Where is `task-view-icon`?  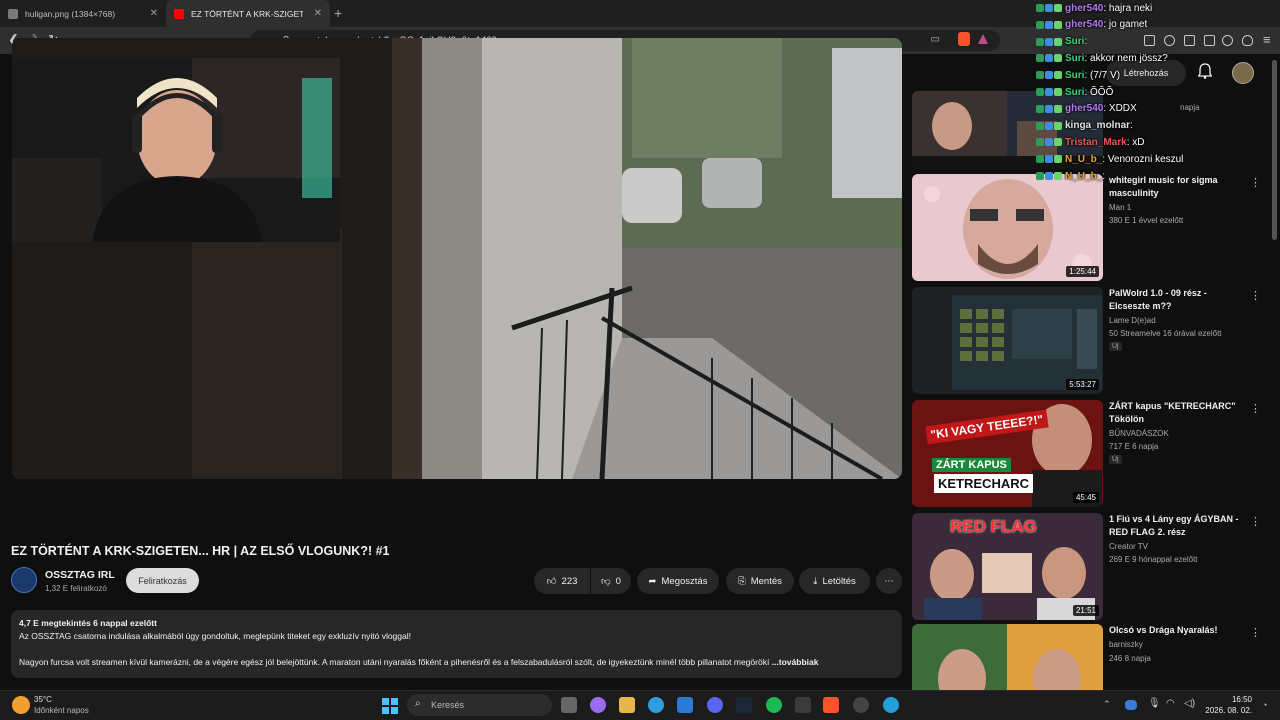 task-view-icon is located at coordinates (569, 705).